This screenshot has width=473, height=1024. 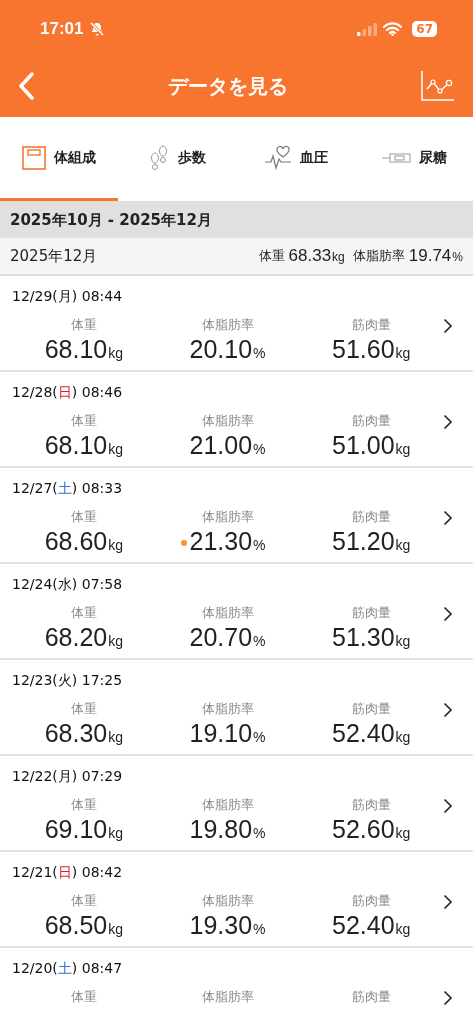 What do you see at coordinates (236, 986) in the screenshot?
I see `record-row: 12/20(土) 08:47 体重 体脂肪率 筋肉量` at bounding box center [236, 986].